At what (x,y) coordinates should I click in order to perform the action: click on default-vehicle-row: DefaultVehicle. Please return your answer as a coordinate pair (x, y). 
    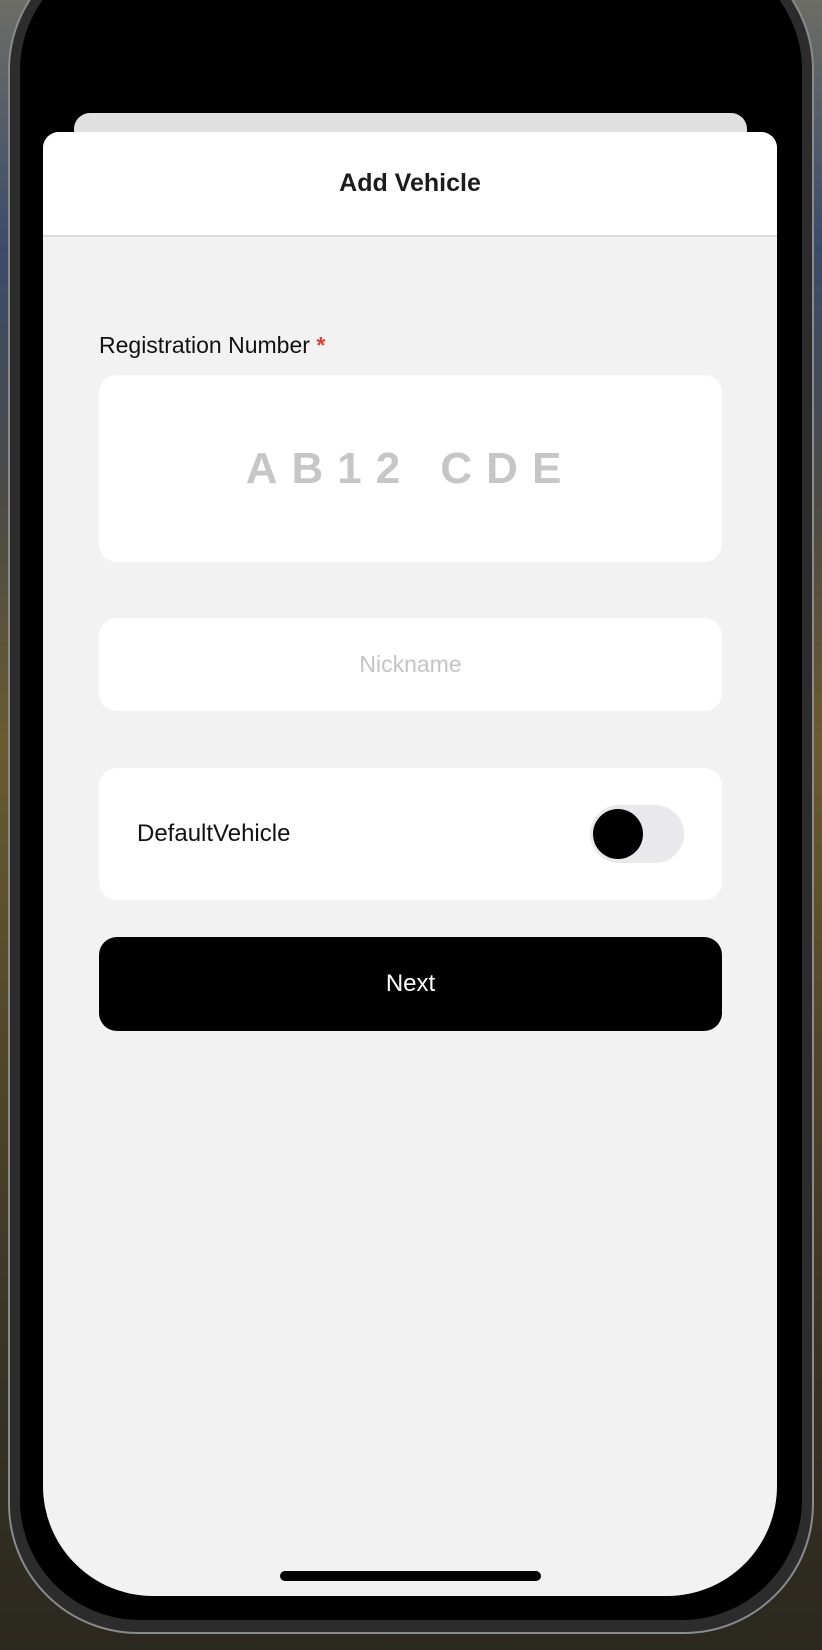
    Looking at the image, I should click on (410, 834).